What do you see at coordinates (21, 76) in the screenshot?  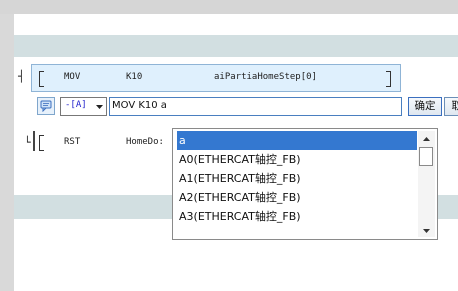 I see `rung-connector: ┤` at bounding box center [21, 76].